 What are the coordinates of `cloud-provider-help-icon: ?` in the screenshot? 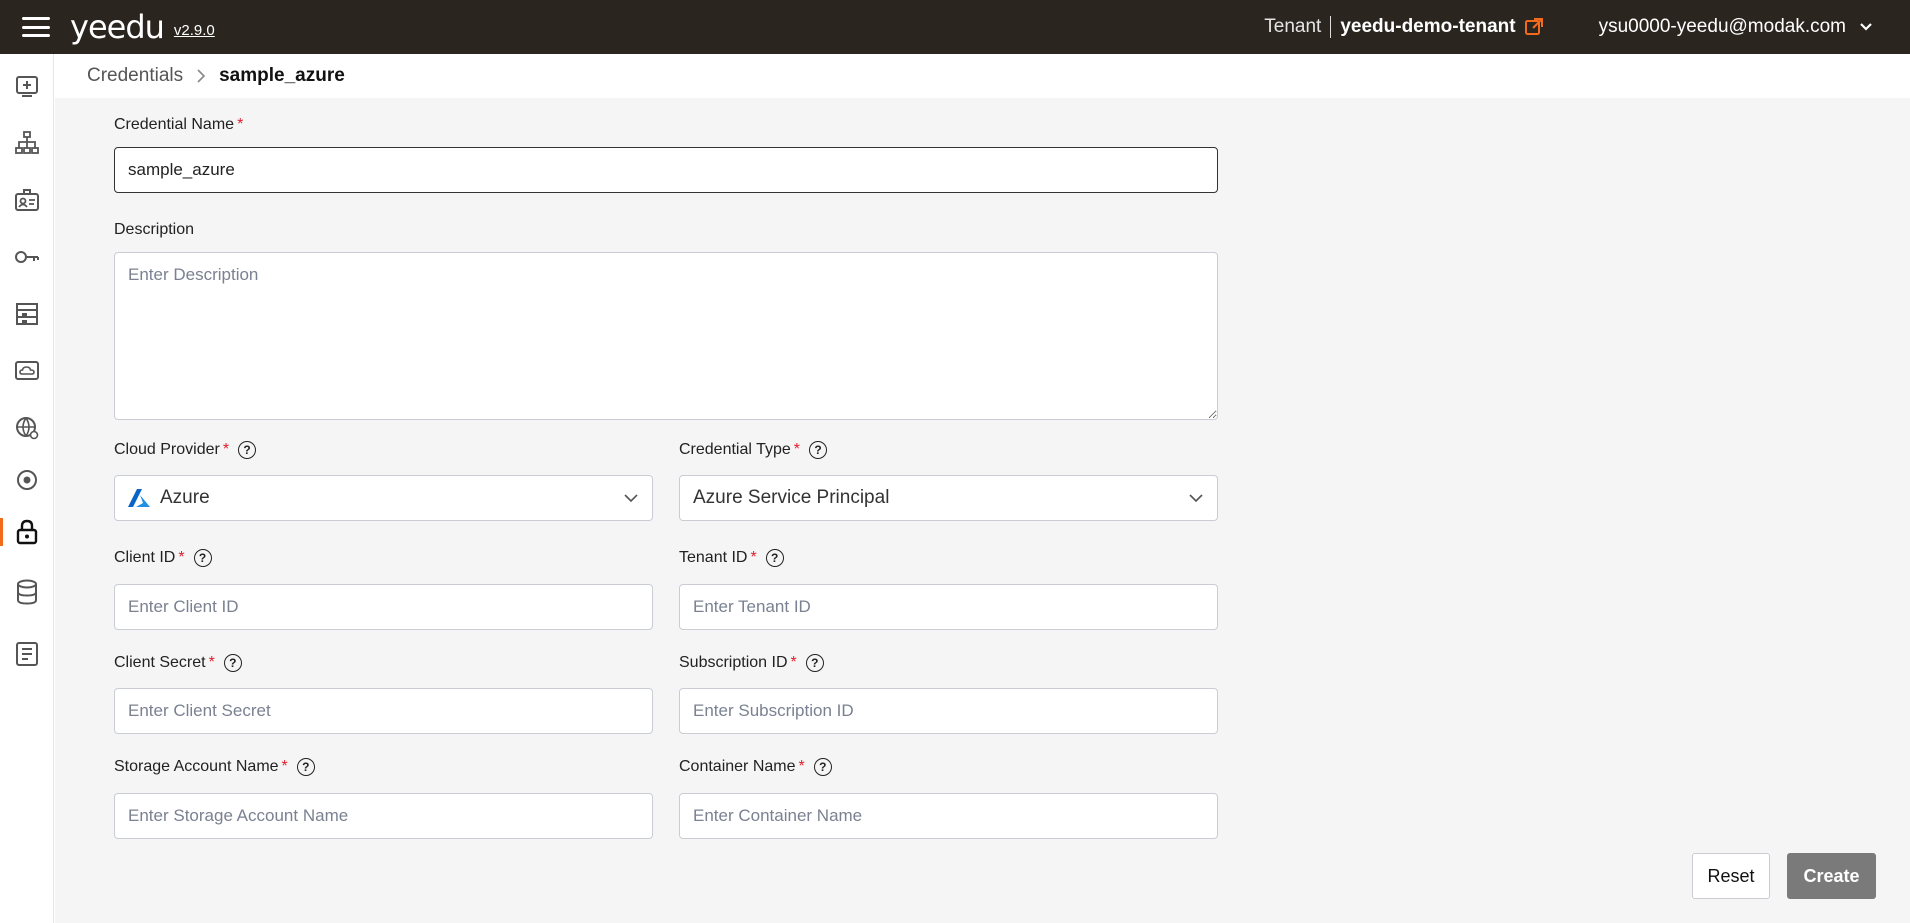 It's located at (247, 450).